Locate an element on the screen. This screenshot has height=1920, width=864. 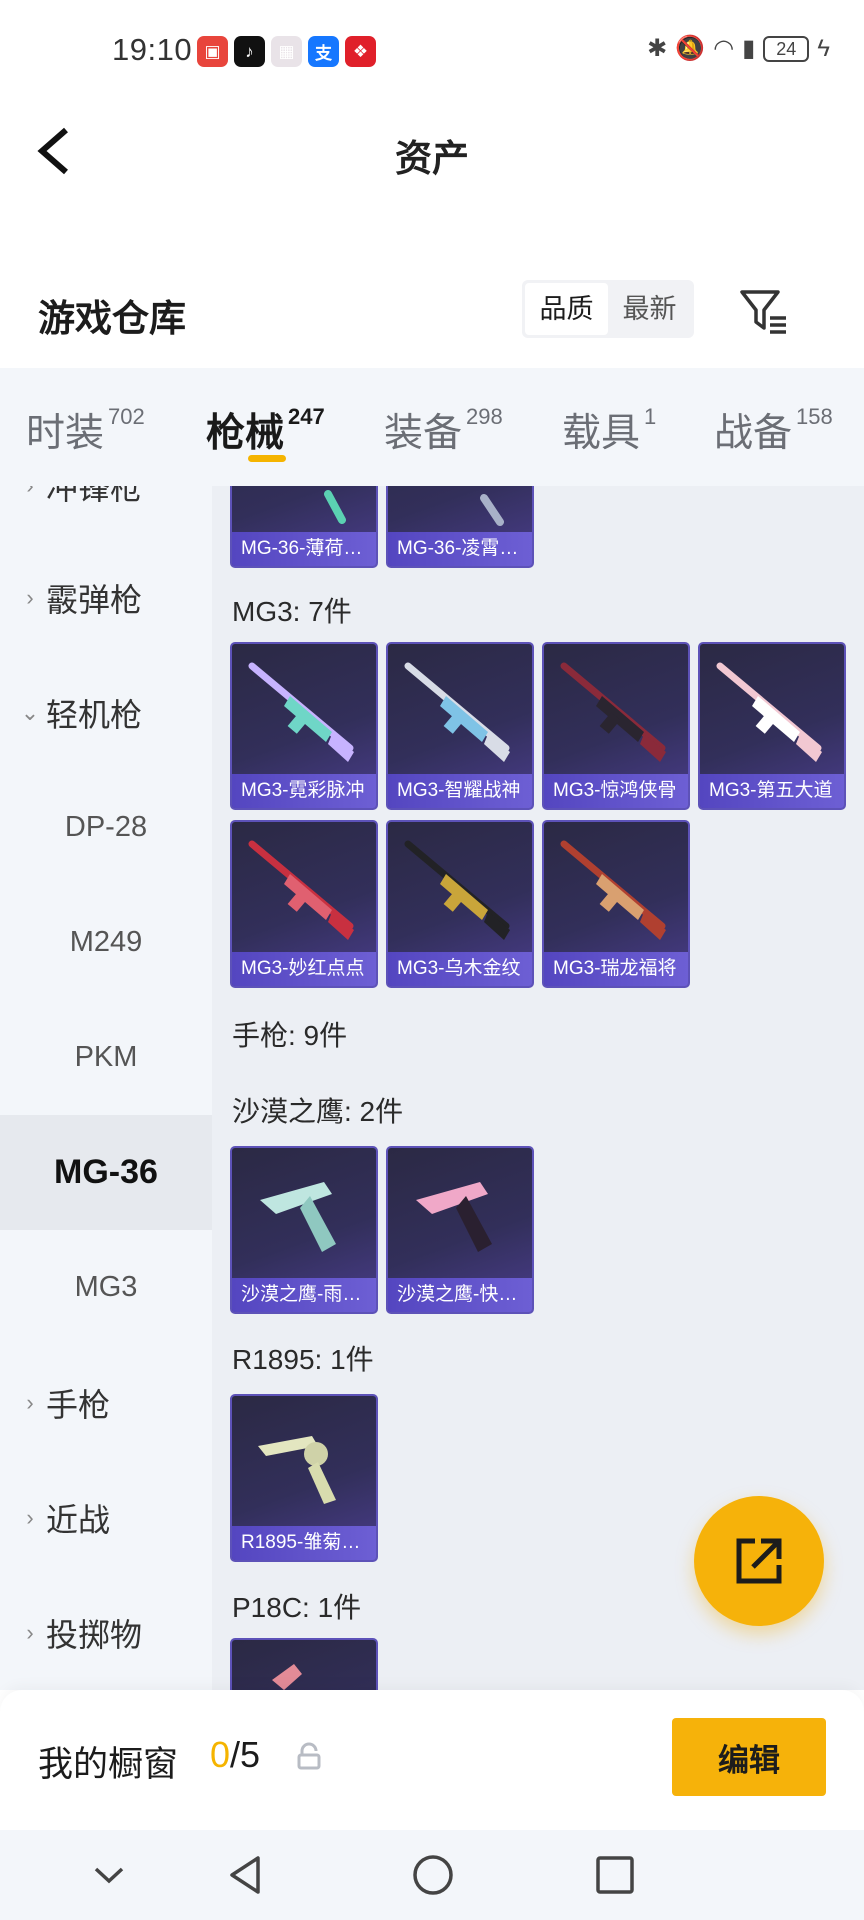
huawei-mall-icon: ▣ is located at coordinates (212, 51).